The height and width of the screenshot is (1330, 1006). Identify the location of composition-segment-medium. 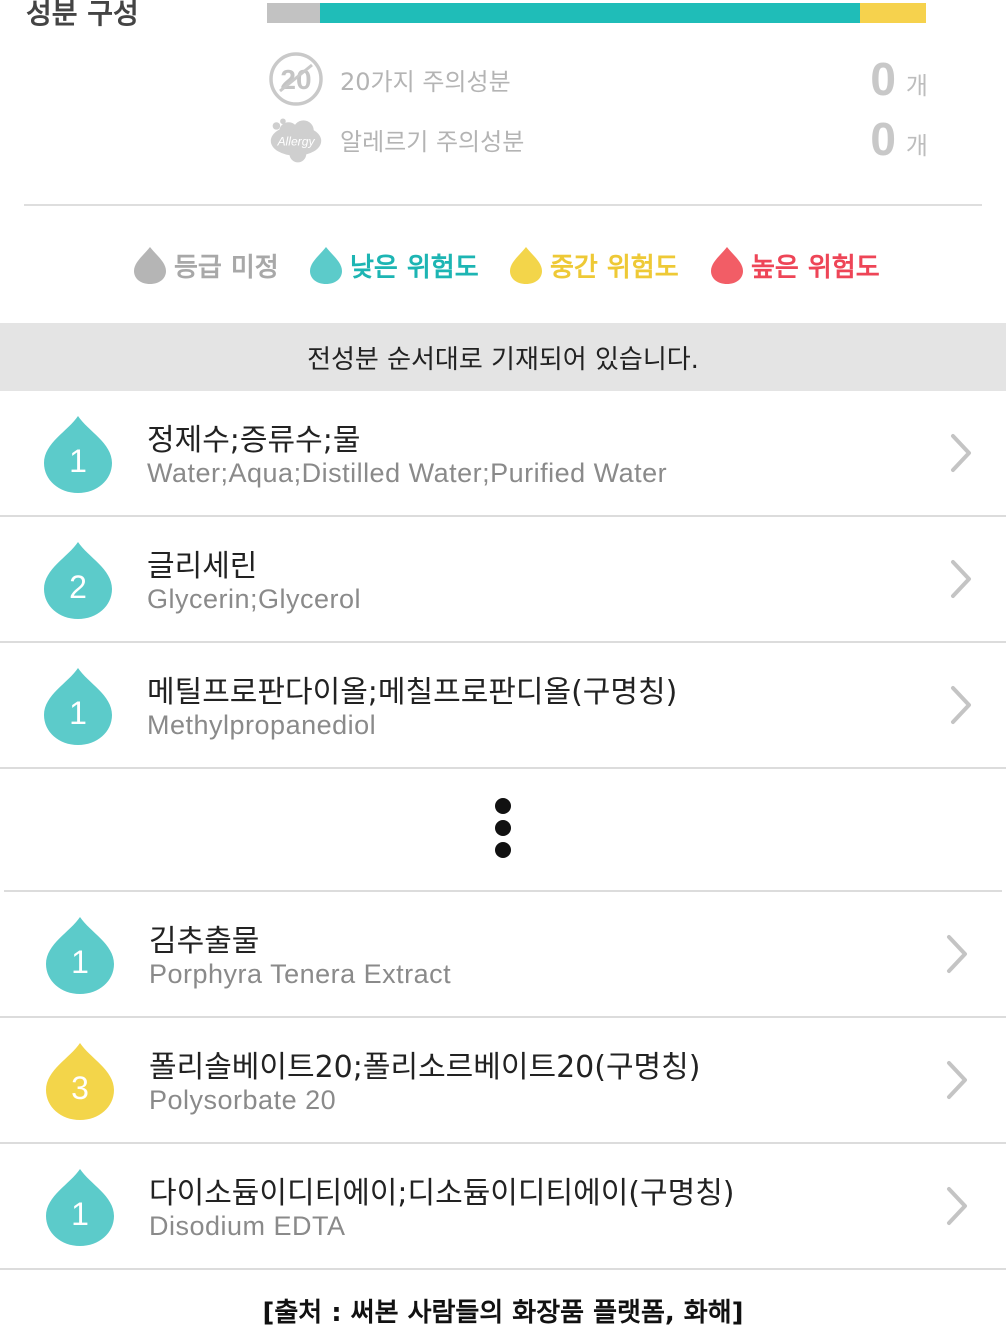
(893, 13).